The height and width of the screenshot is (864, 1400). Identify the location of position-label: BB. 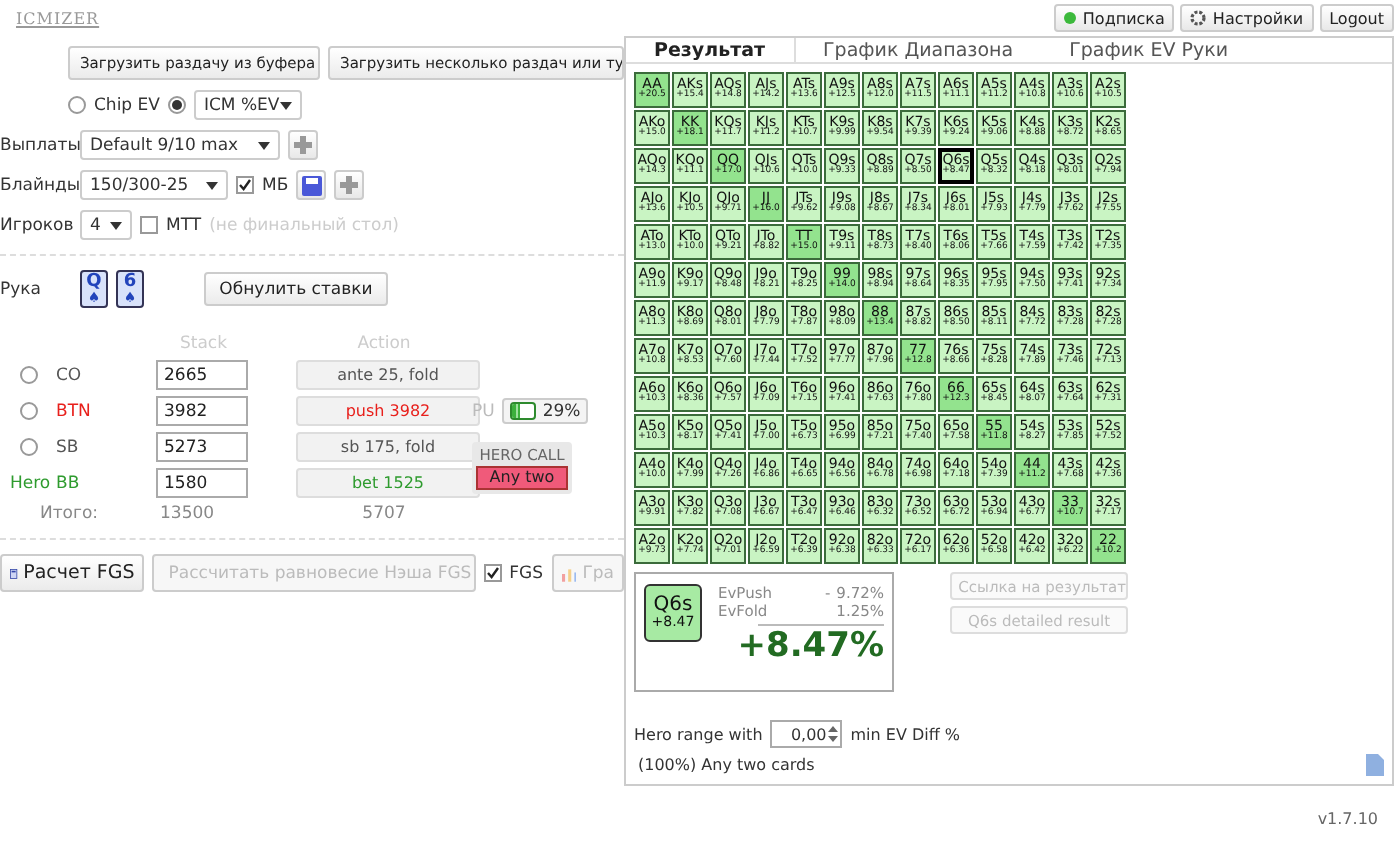
(69, 483).